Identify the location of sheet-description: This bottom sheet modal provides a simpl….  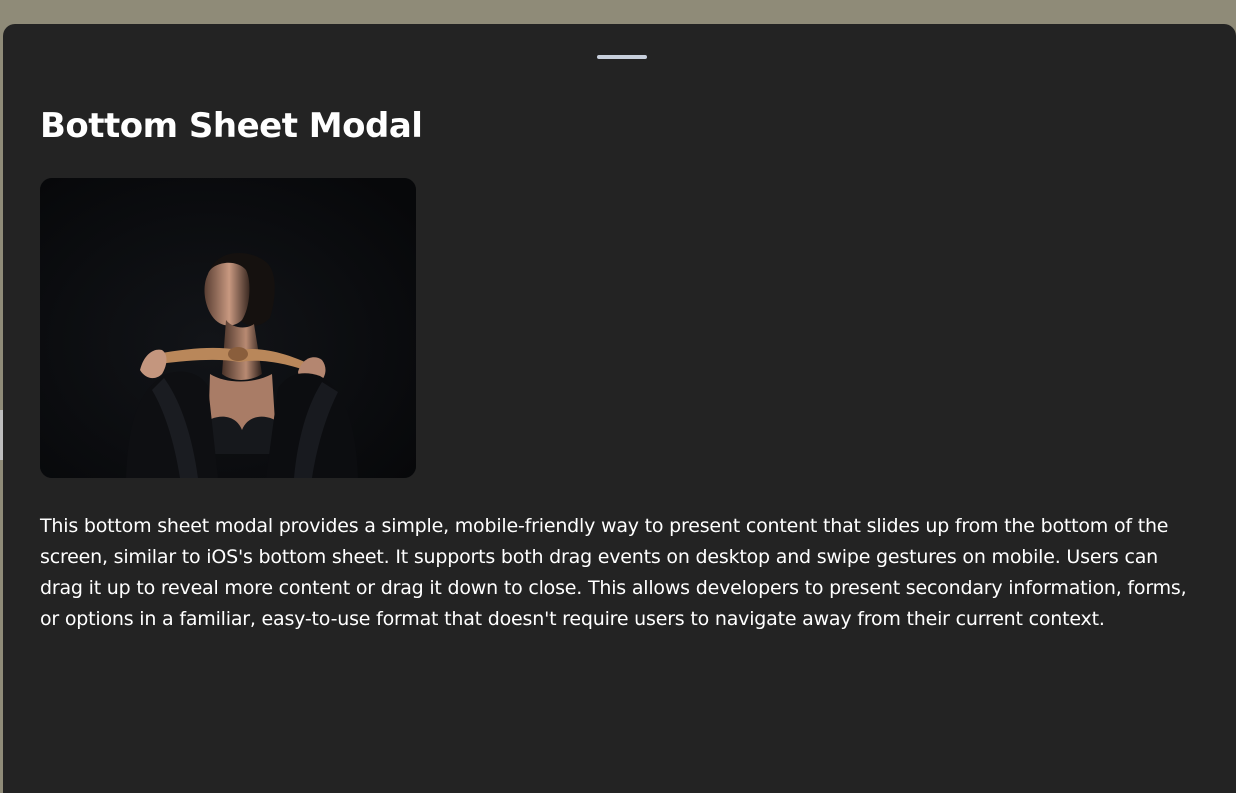
(613, 572).